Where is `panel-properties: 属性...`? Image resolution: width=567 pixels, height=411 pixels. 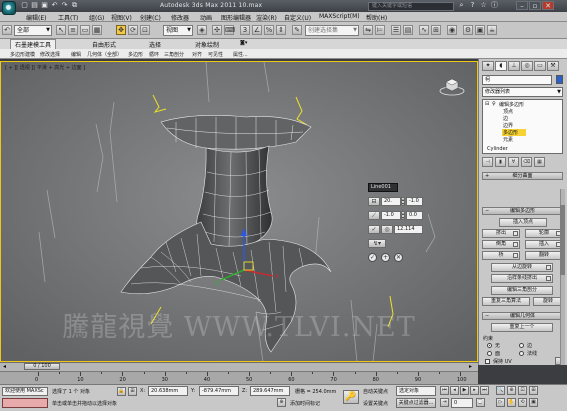
panel-properties: 属性... is located at coordinates (240, 54).